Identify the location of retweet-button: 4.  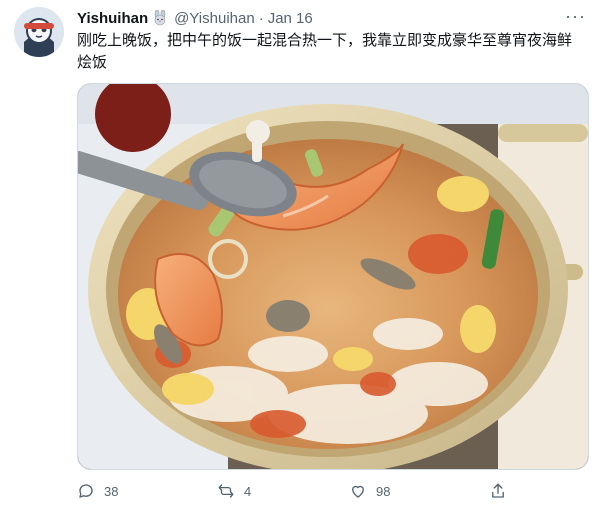
(234, 491).